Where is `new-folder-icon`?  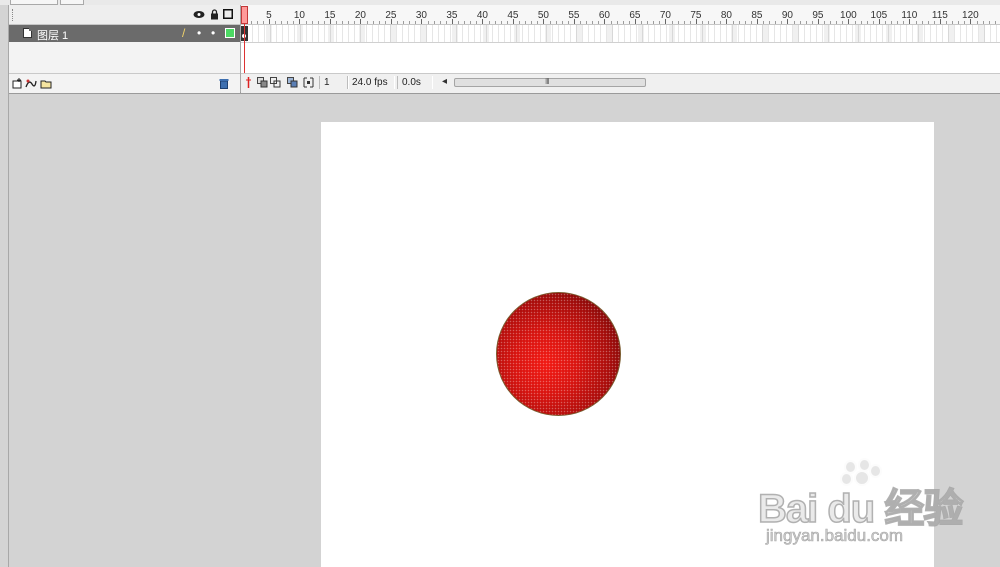
new-folder-icon is located at coordinates (46, 83).